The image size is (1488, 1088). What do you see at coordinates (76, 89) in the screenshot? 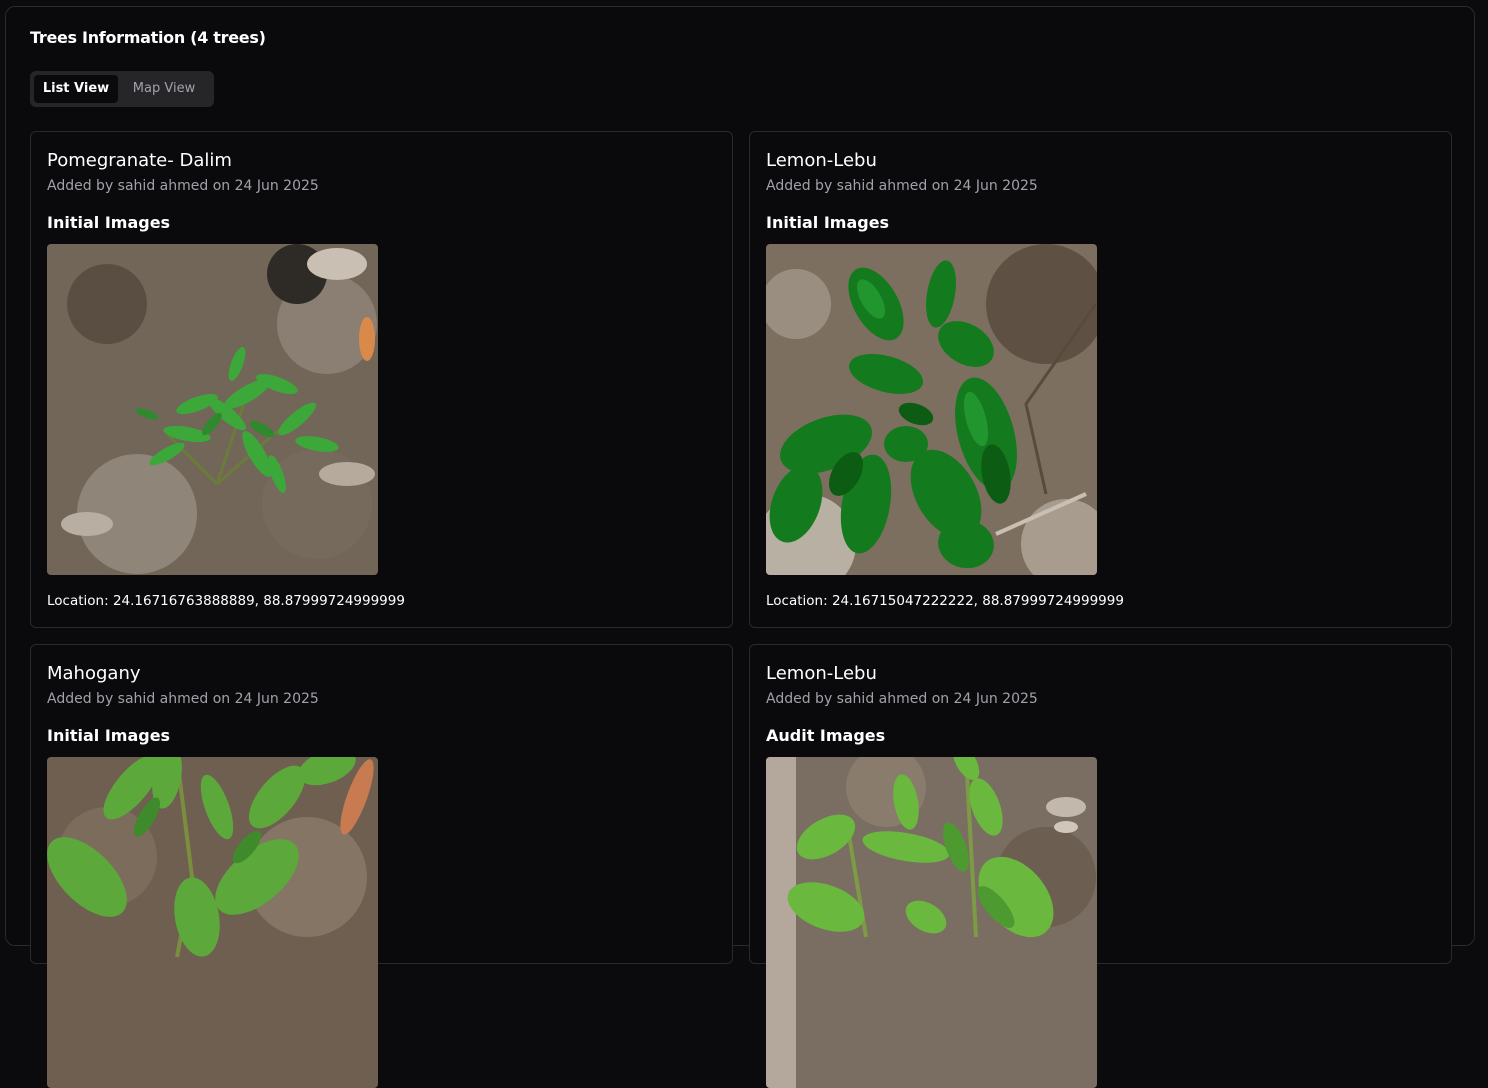
I see `list-view-tab: List View` at bounding box center [76, 89].